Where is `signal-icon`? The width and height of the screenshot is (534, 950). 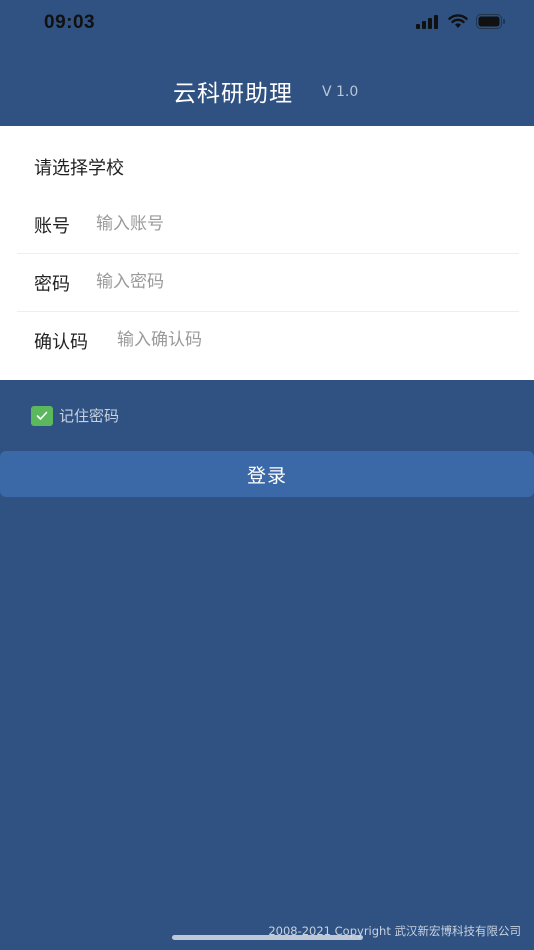 signal-icon is located at coordinates (428, 23).